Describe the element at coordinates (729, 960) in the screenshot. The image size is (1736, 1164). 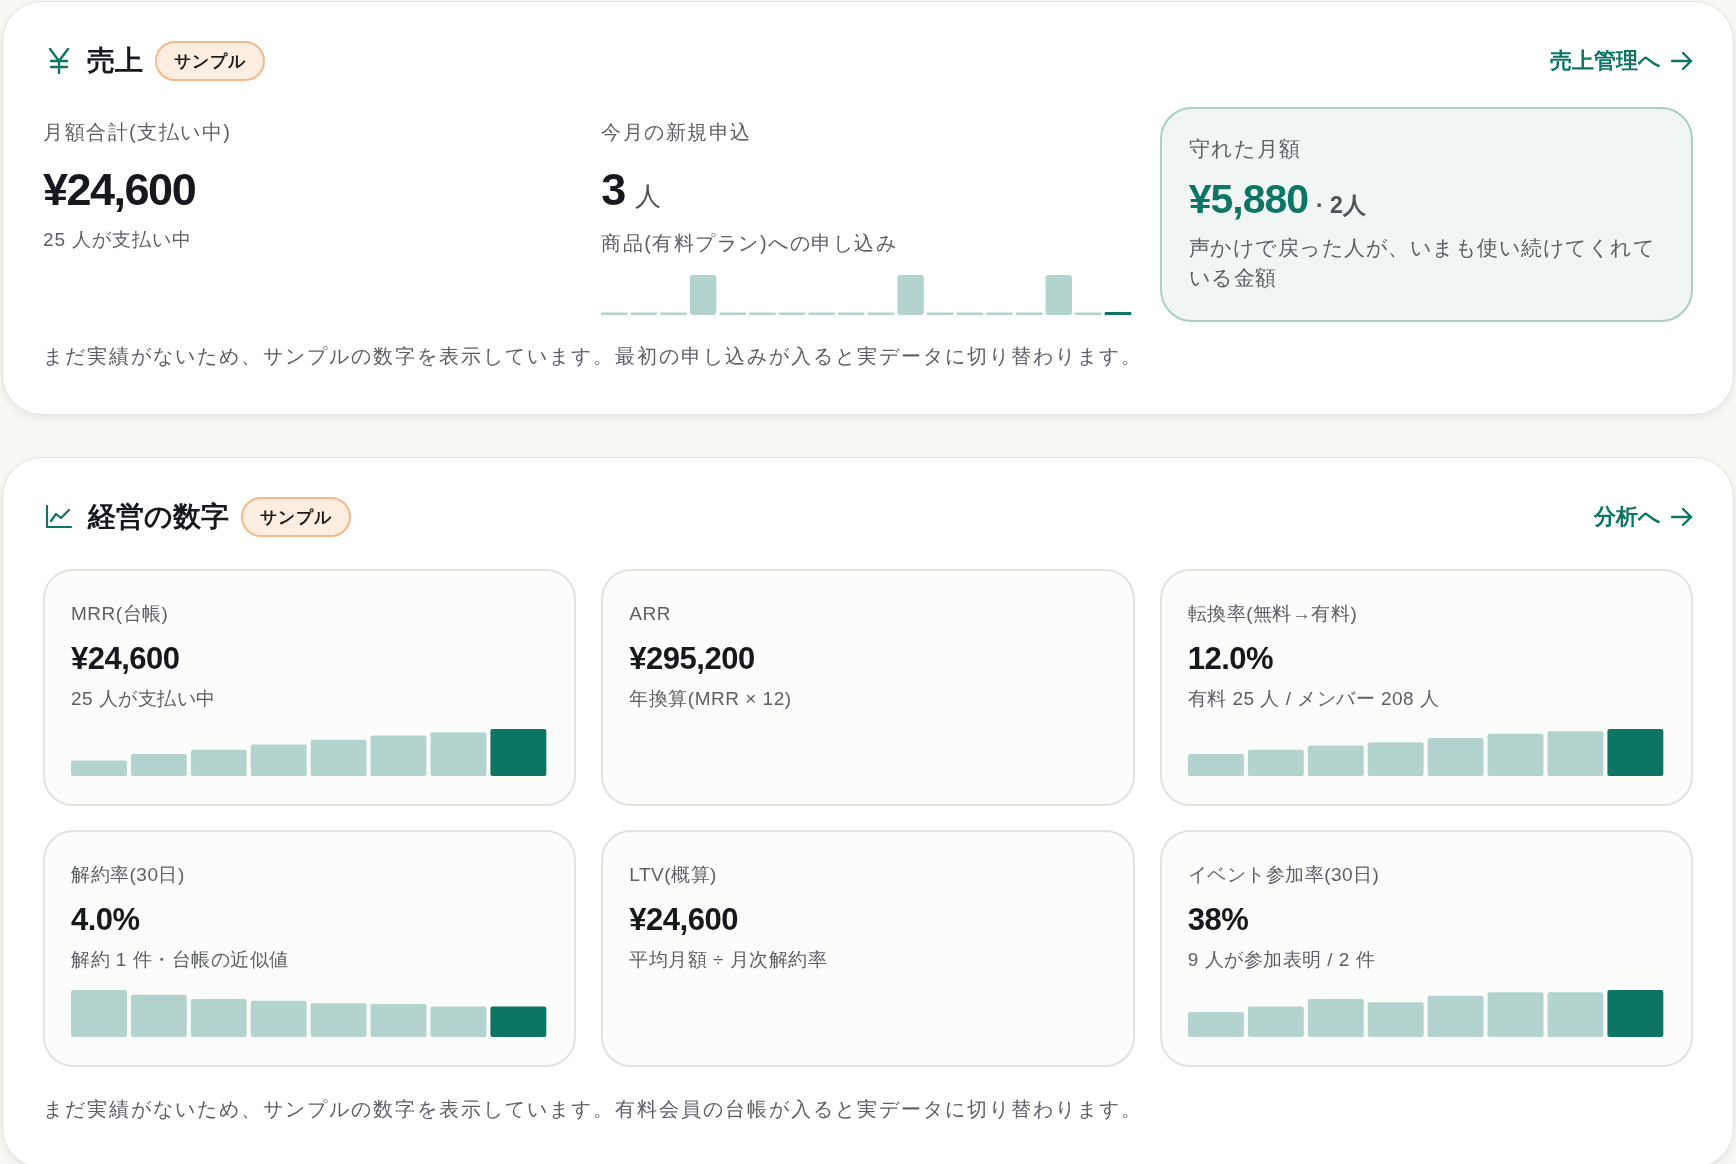
I see `metric-note: 平均月額 ÷ 月次解約率` at that location.